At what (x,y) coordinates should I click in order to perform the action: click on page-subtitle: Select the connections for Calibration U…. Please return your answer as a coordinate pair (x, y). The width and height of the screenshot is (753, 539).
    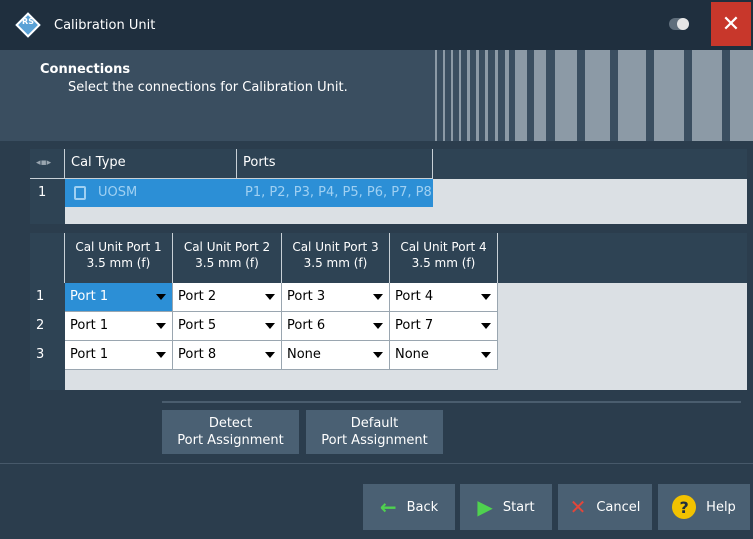
    Looking at the image, I should click on (208, 87).